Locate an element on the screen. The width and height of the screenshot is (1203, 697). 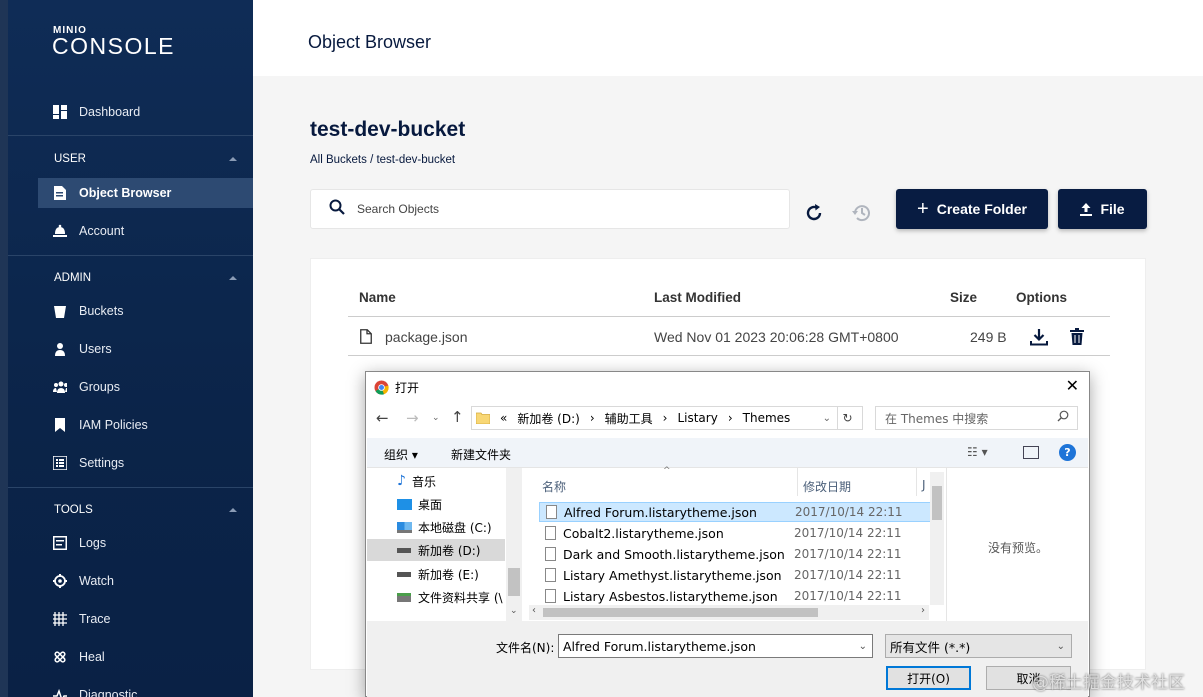
create-folder-button: + Create Folder is located at coordinates (972, 209).